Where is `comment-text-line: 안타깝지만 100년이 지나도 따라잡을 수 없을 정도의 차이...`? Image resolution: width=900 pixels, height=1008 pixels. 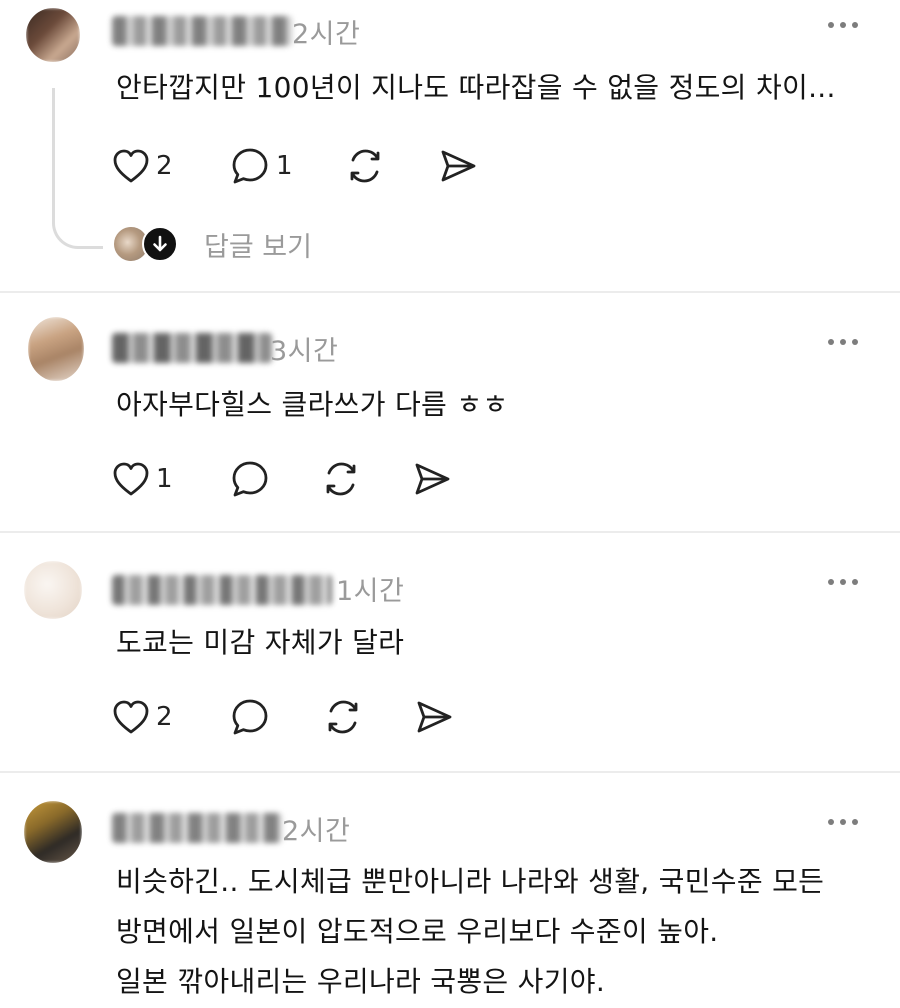
comment-text-line: 안타깝지만 100년이 지나도 따라잡을 수 없을 정도의 차이... is located at coordinates (476, 87).